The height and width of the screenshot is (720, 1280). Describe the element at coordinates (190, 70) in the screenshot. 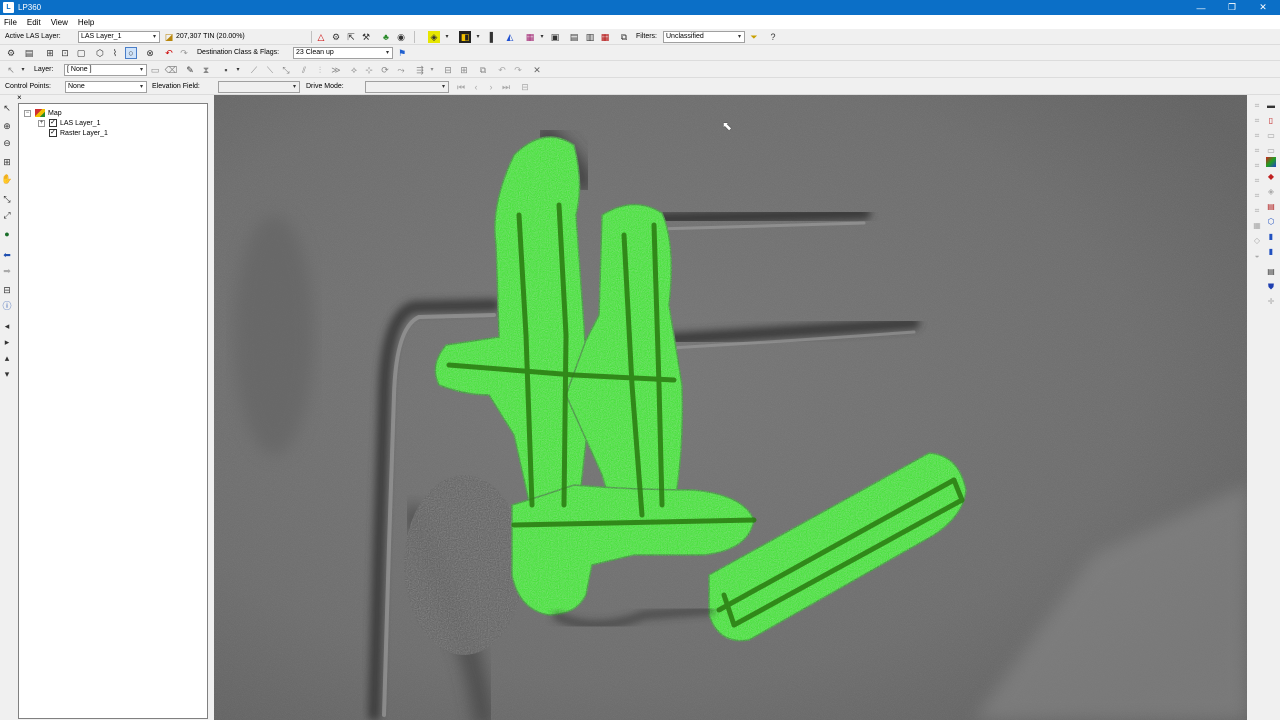

I see `edit-tools-icon: ✎` at that location.